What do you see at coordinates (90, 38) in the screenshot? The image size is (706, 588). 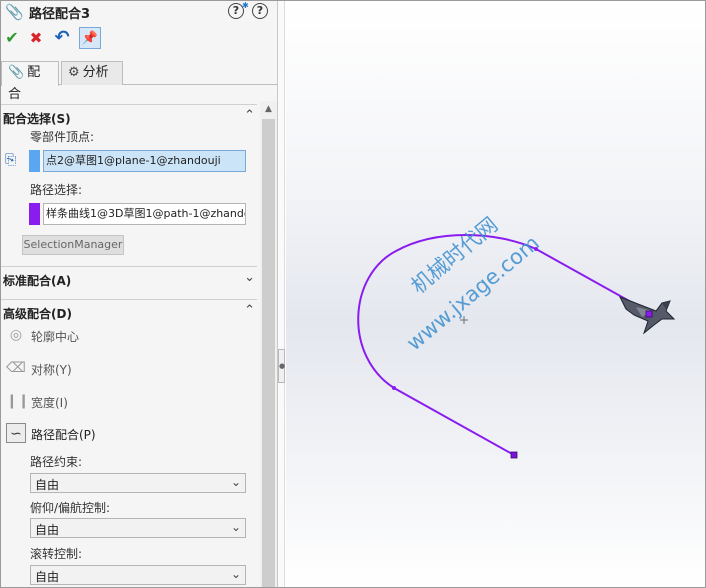 I see `pin-button: 📌` at bounding box center [90, 38].